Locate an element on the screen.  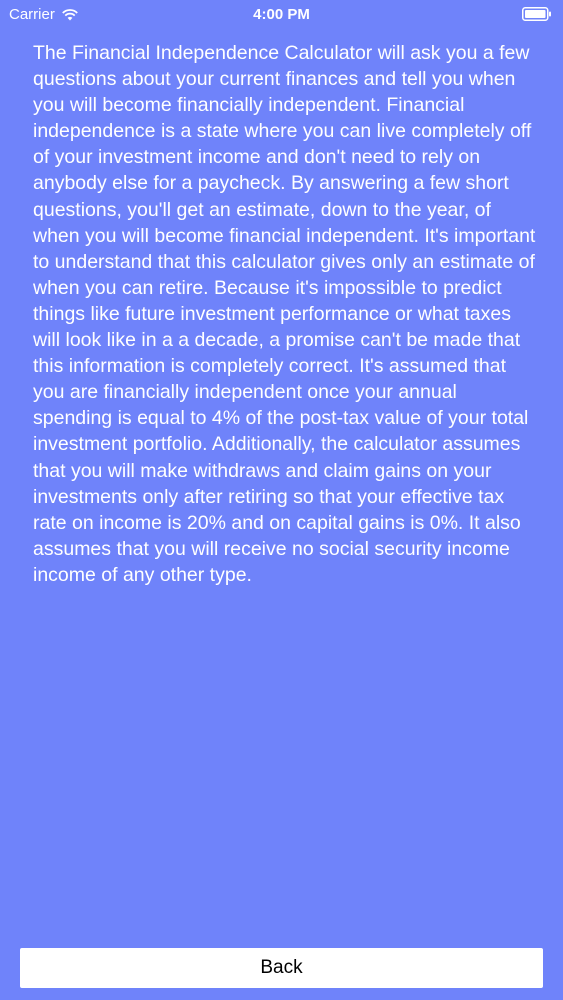
clock: 4:00 PM is located at coordinates (281, 14).